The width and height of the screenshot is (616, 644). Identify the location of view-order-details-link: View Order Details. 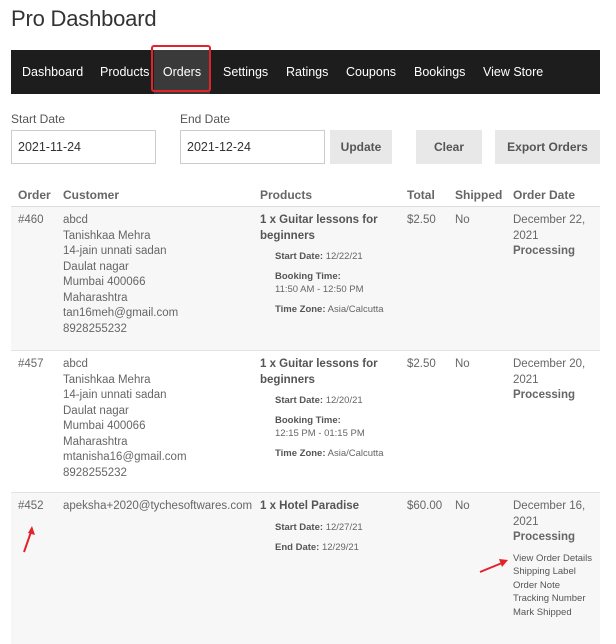
(556, 559).